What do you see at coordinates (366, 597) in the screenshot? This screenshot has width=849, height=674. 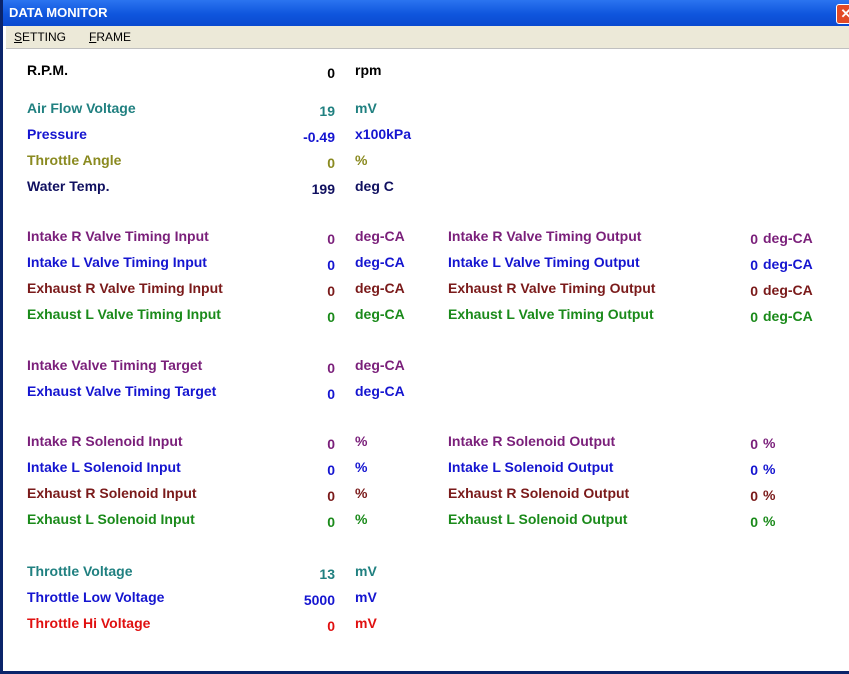 I see `throttle-low-voltage-unit: mV` at bounding box center [366, 597].